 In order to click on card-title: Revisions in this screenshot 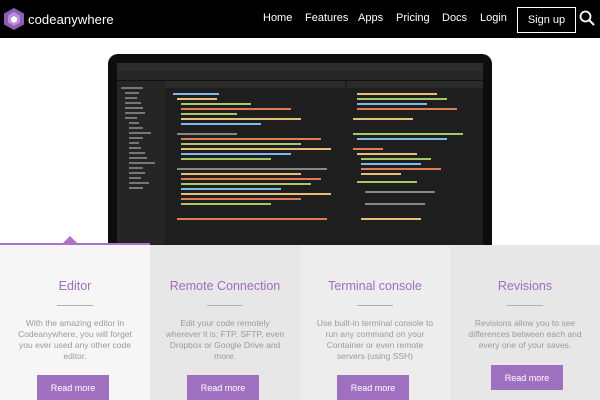, I will do `click(525, 286)`.